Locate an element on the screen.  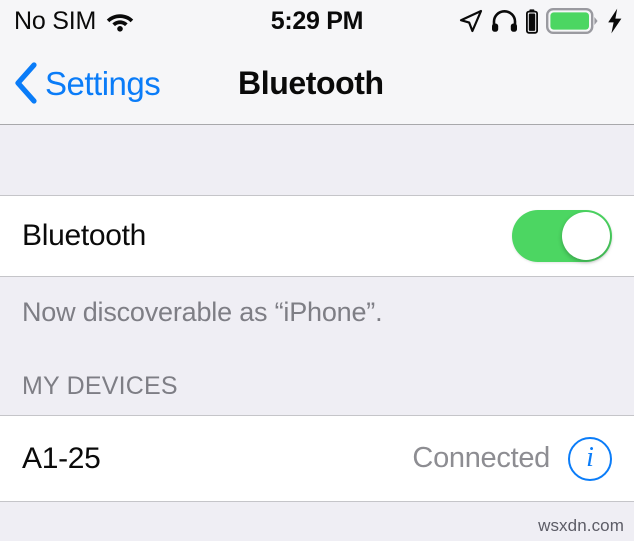
device-name: A1-25 is located at coordinates (61, 458).